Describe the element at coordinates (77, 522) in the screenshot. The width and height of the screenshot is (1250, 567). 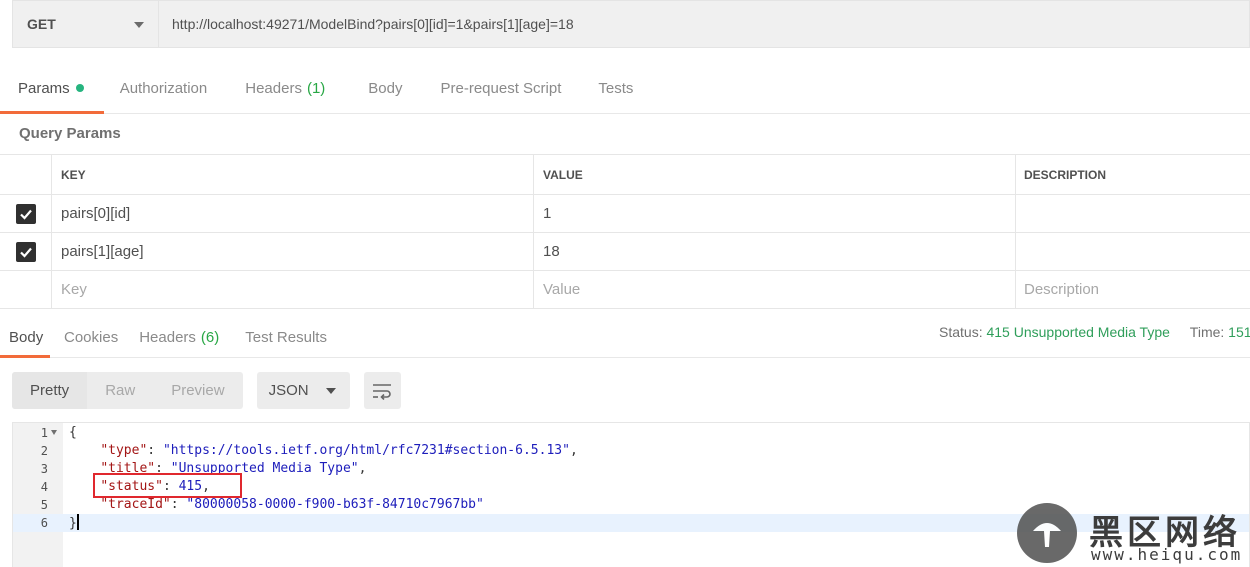
I see `text-cursor` at that location.